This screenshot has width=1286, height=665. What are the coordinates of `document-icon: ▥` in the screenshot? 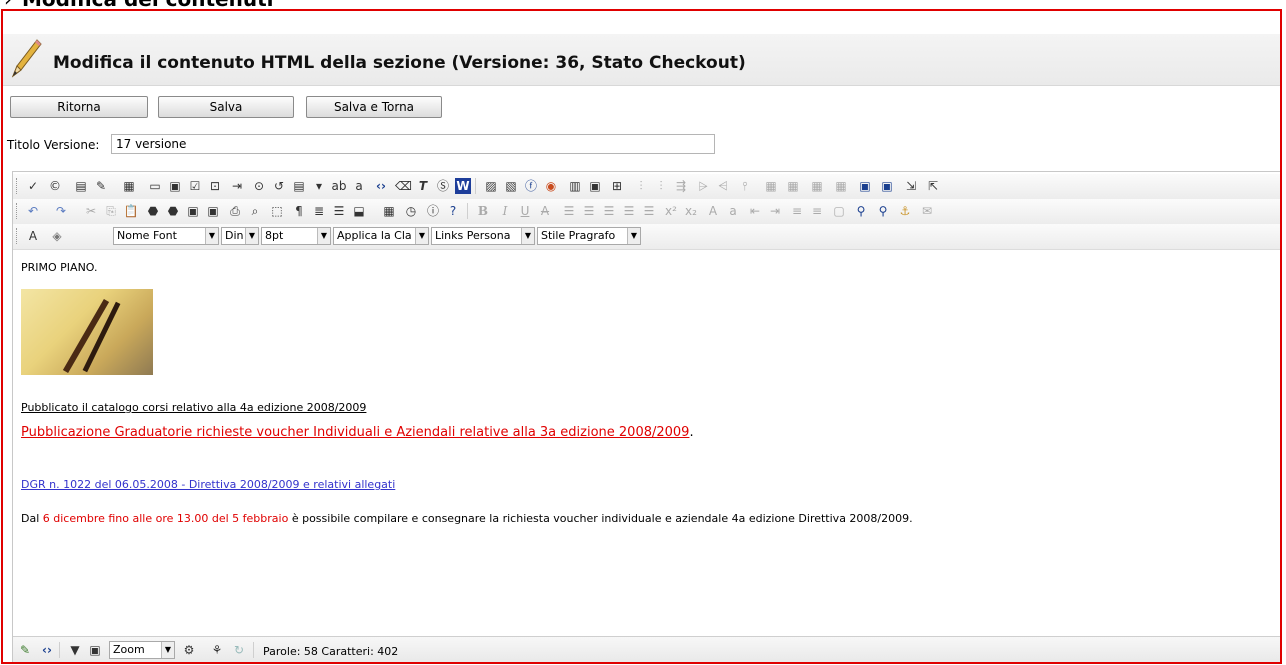 It's located at (575, 186).